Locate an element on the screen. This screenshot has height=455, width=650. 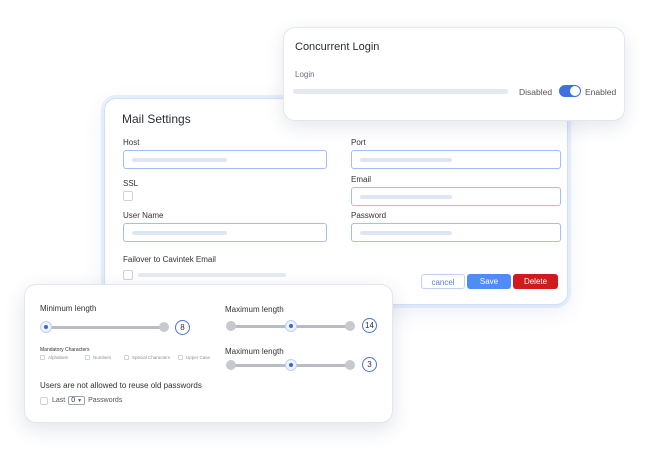
option-upper-case: Upper Case is located at coordinates (194, 357).